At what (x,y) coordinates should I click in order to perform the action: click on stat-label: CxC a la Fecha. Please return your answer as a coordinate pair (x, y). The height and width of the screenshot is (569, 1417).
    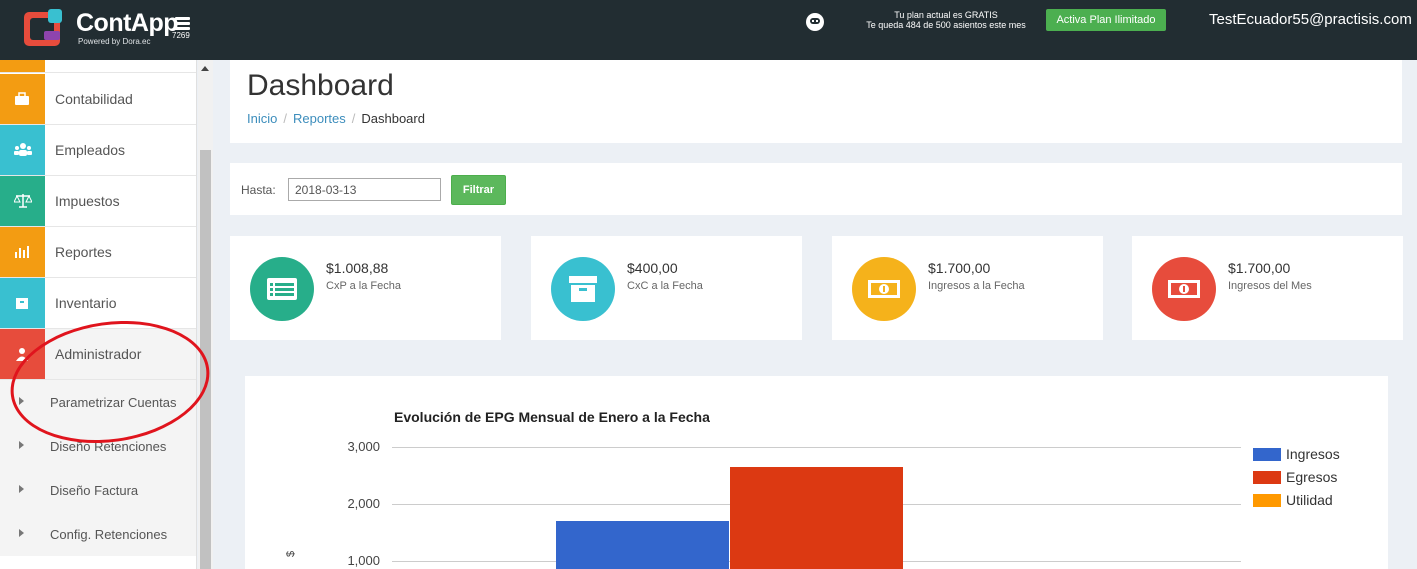
    Looking at the image, I should click on (665, 286).